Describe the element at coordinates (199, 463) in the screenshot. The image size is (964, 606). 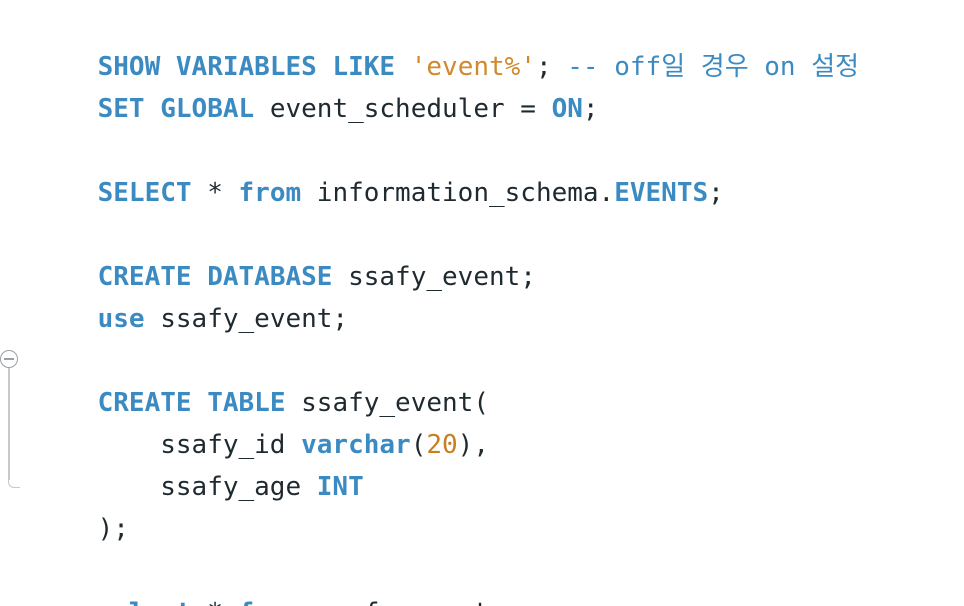
I see `code-line-8: ssafy_age INT` at that location.